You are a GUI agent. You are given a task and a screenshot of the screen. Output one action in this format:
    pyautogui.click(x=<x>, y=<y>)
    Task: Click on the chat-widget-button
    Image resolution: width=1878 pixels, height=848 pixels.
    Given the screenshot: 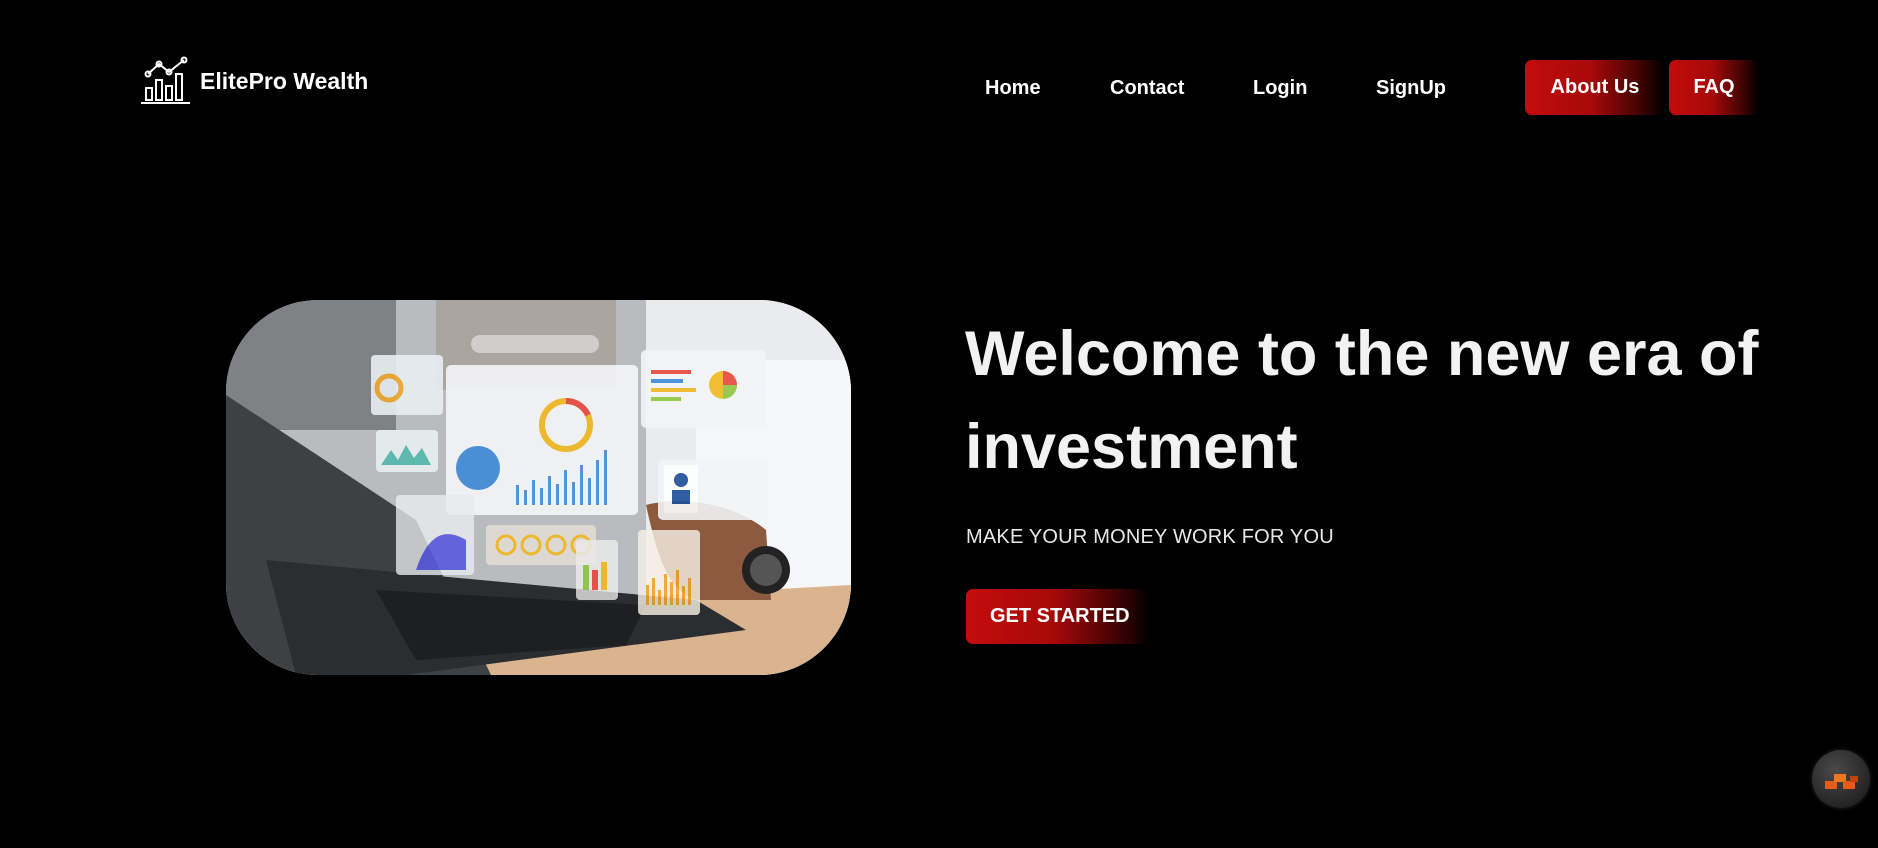 What is the action you would take?
    pyautogui.click(x=1841, y=779)
    